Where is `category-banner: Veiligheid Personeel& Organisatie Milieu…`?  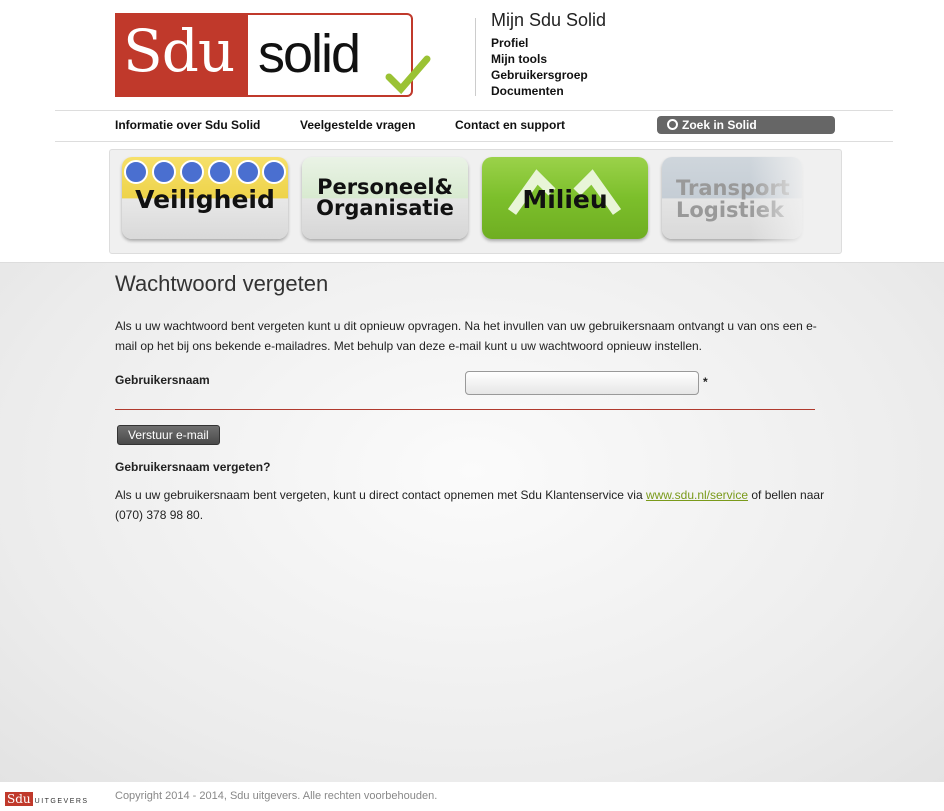
category-banner: Veiligheid Personeel& Organisatie Milieu… is located at coordinates (475, 201).